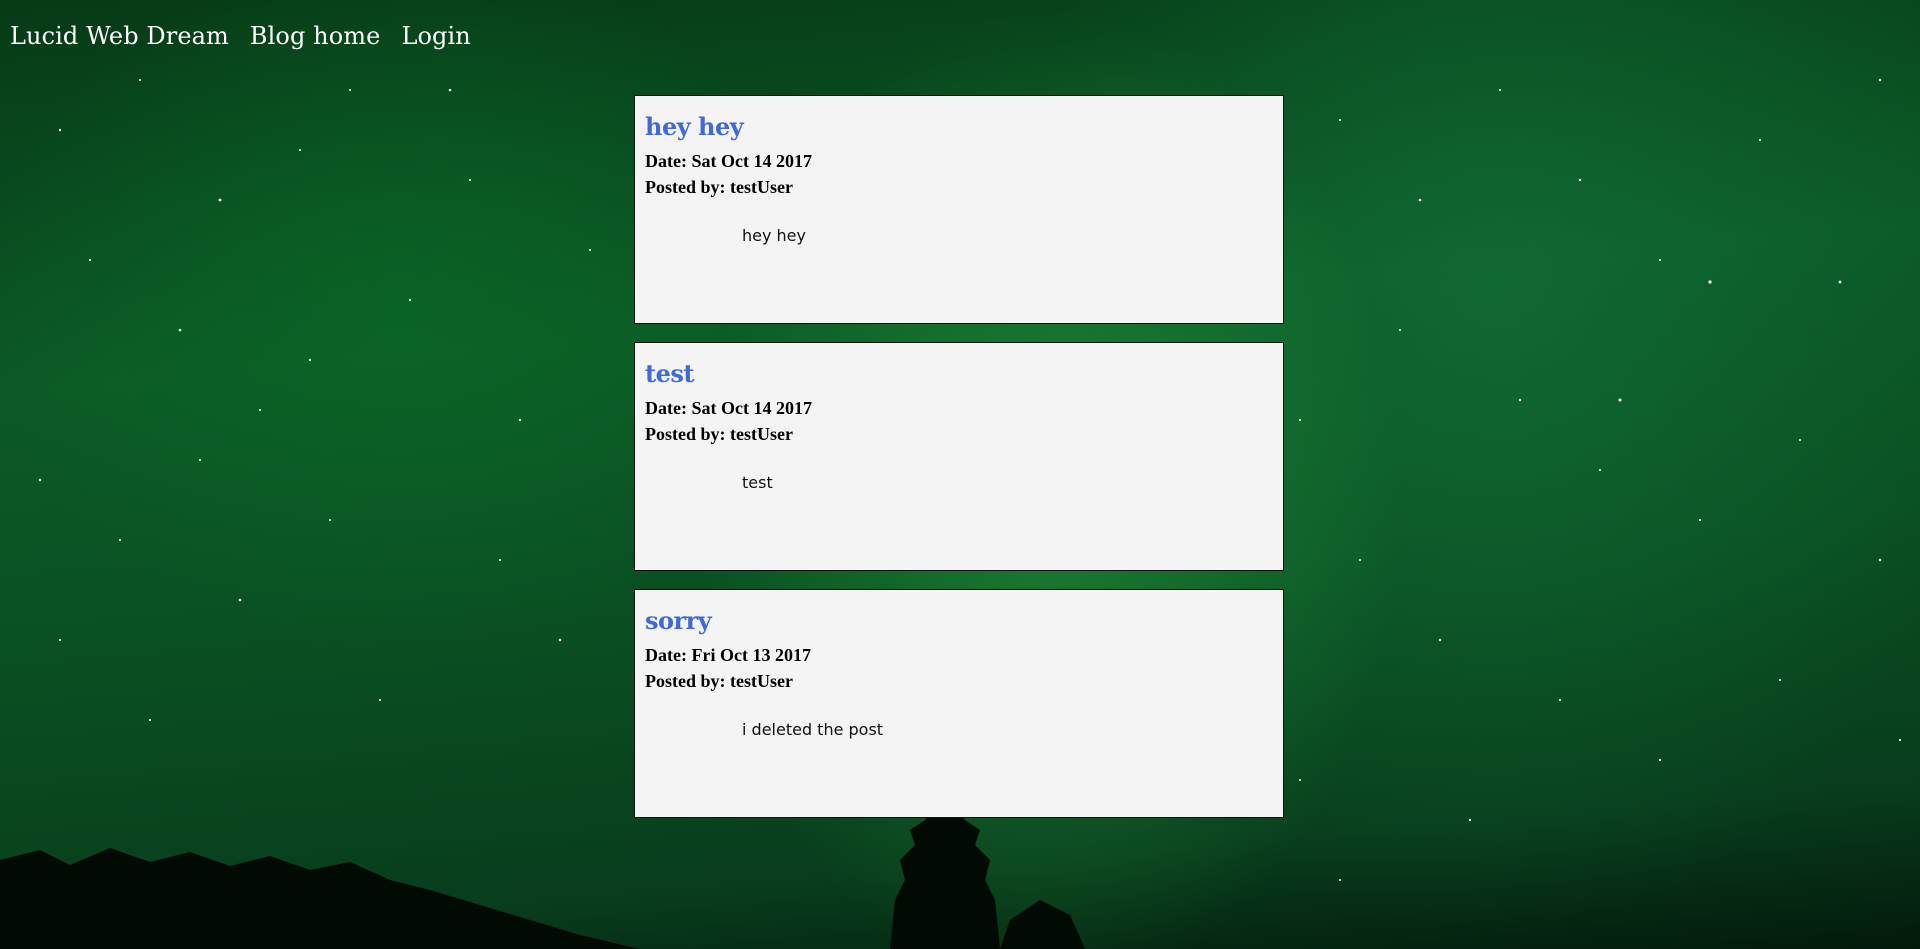  I want to click on post-title-link: test, so click(959, 374).